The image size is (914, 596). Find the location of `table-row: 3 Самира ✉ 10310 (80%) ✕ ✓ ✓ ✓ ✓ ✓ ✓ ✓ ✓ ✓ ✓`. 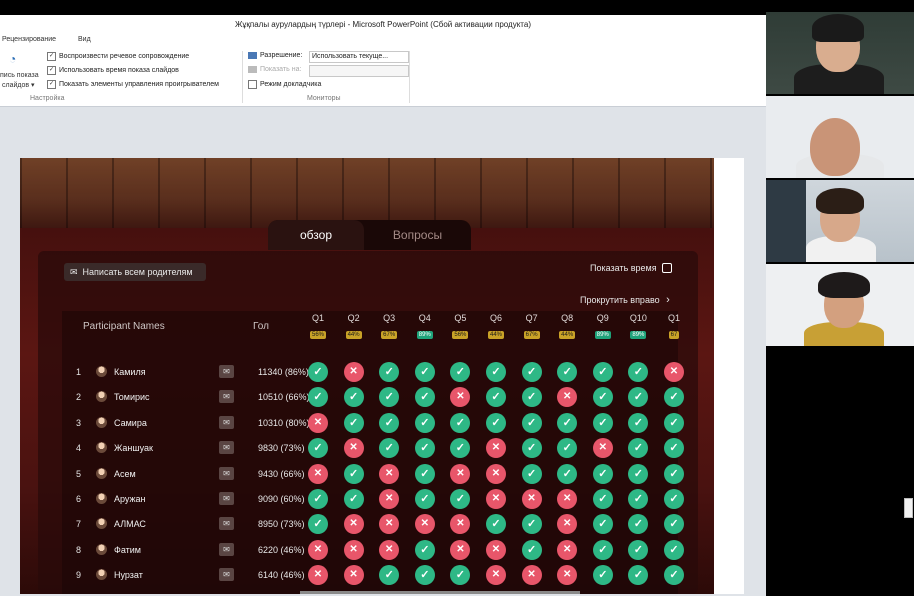

table-row: 3 Самира ✉ 10310 (80%) ✕ ✓ ✓ ✓ ✓ ✓ ✓ ✓ ✓ ✓ ✓ is located at coordinates (373, 423).